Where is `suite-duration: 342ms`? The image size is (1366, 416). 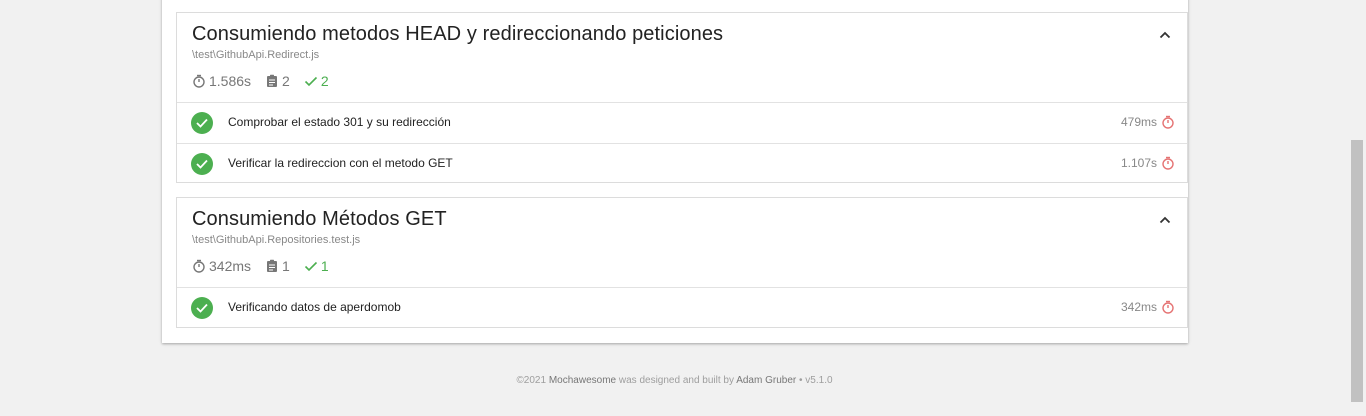
suite-duration: 342ms is located at coordinates (230, 266).